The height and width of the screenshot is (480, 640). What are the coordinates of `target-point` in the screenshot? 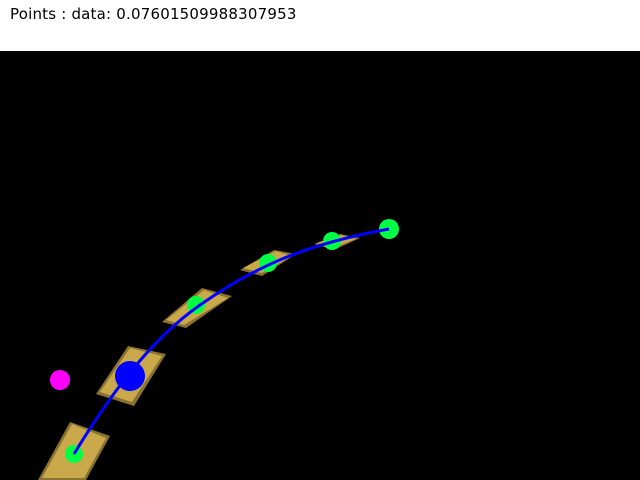 It's located at (60, 380).